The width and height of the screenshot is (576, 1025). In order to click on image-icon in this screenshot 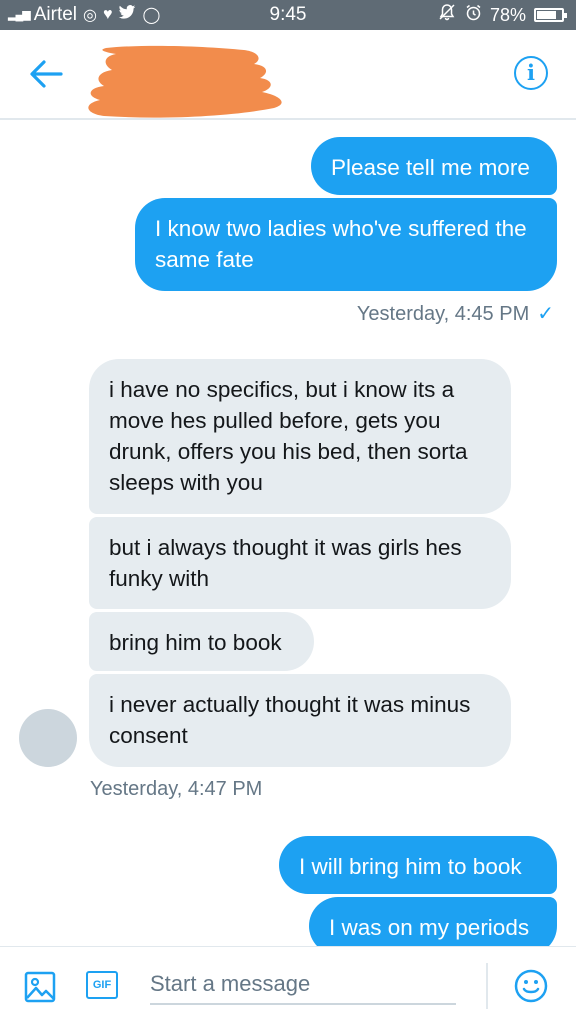, I will do `click(40, 987)`.